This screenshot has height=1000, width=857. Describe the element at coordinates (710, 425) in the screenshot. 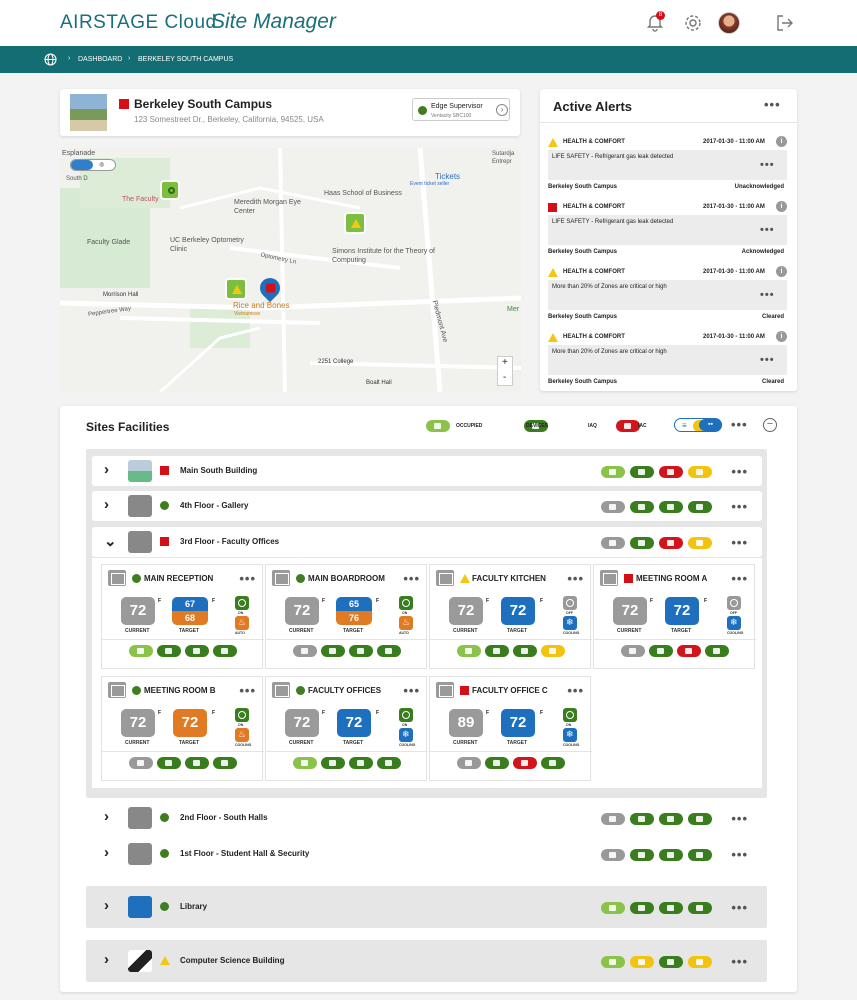

I see `grid-view-icon: ▪▪` at that location.